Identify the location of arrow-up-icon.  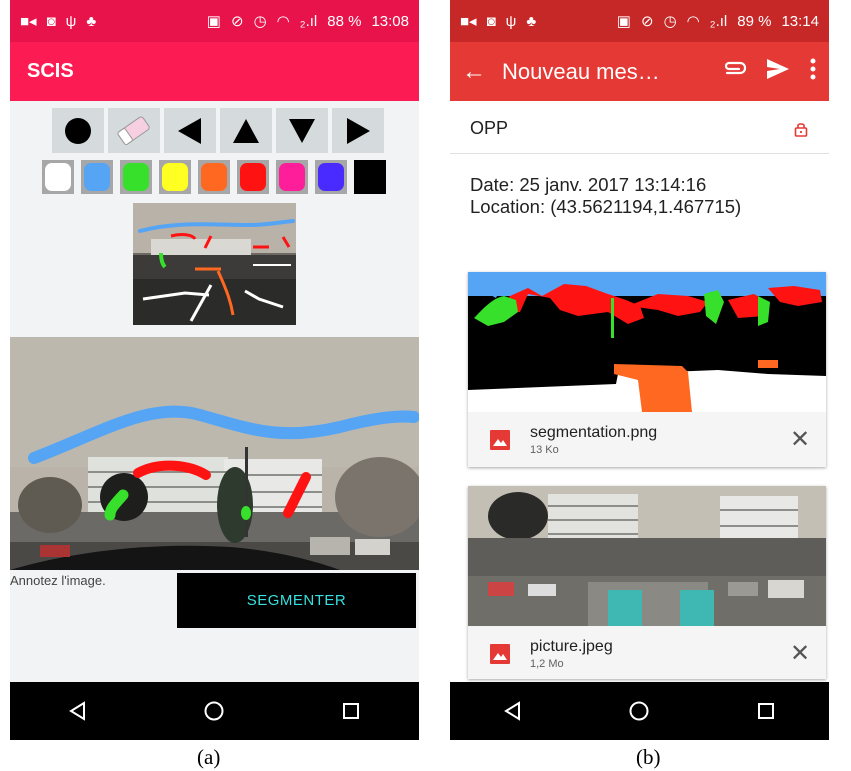
(246, 130).